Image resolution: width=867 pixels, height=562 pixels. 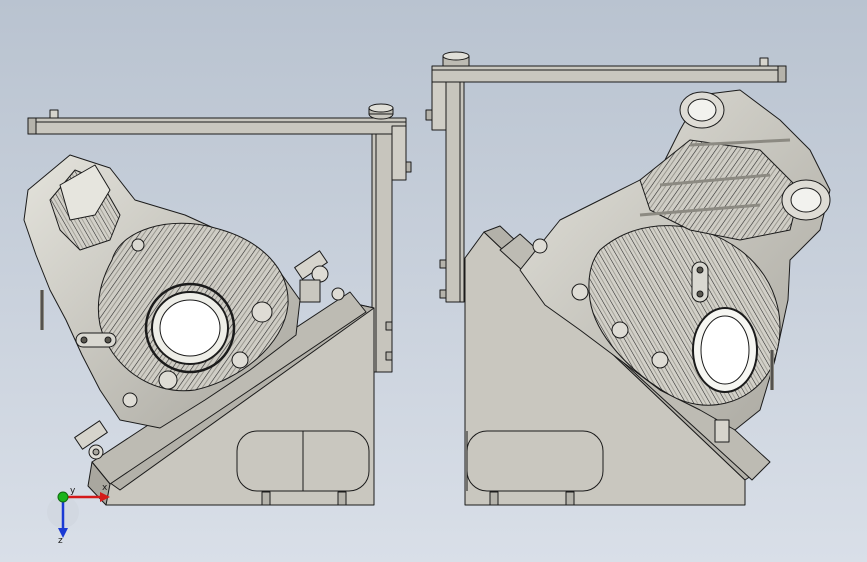 What do you see at coordinates (105, 488) in the screenshot?
I see `triad-x-label: x` at bounding box center [105, 488].